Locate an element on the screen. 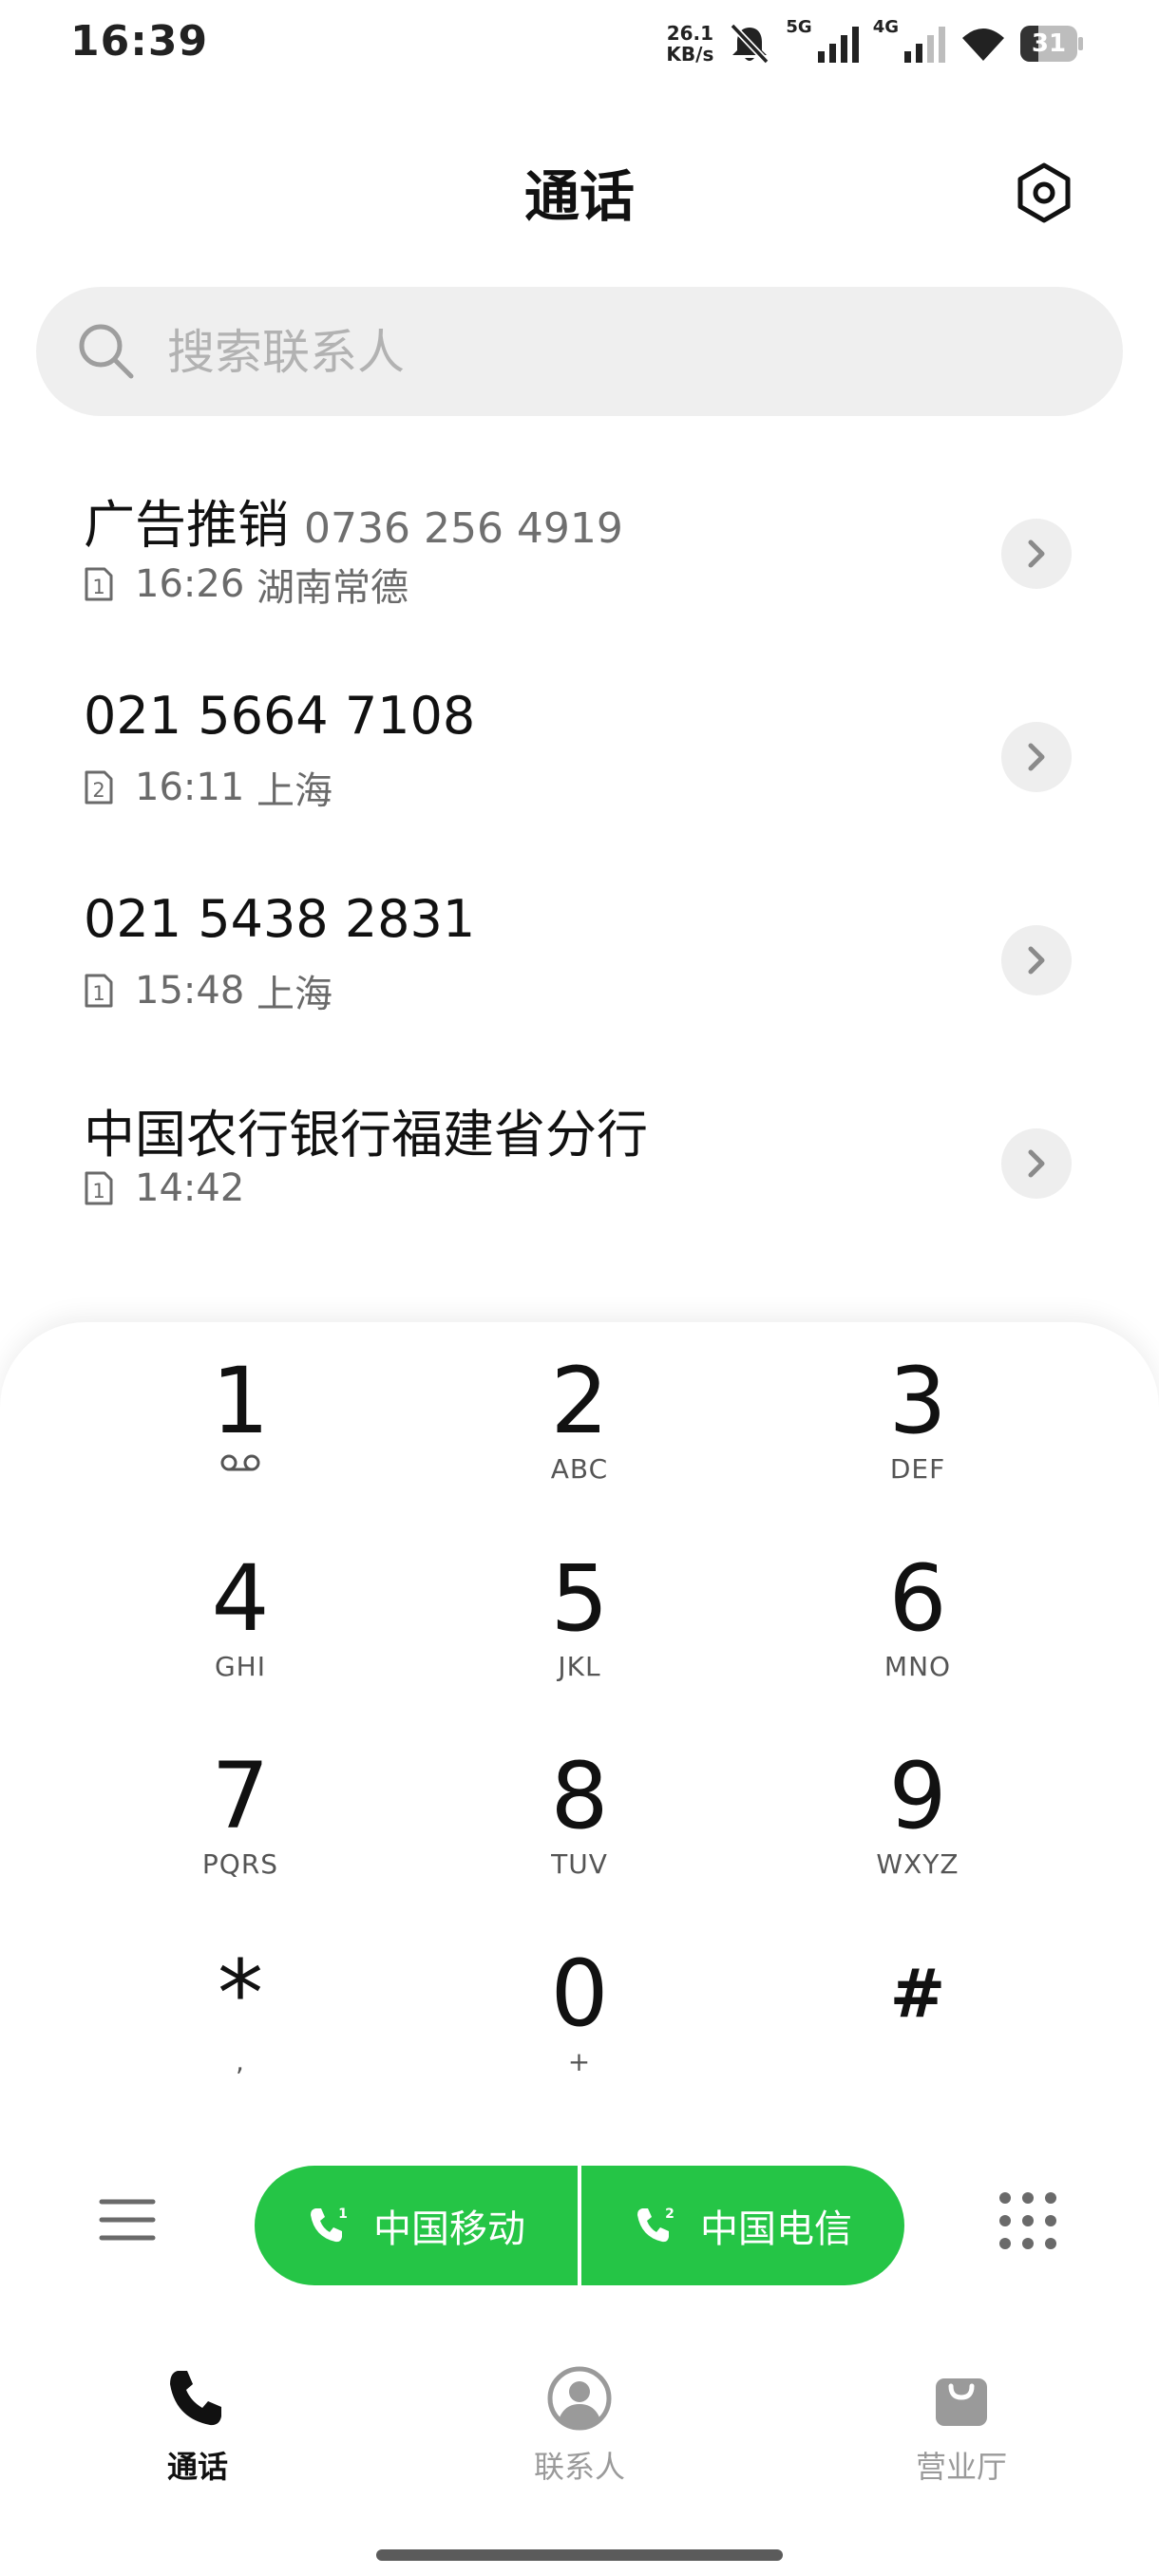 This screenshot has width=1159, height=2576. tab-calls: 通话 is located at coordinates (198, 2426).